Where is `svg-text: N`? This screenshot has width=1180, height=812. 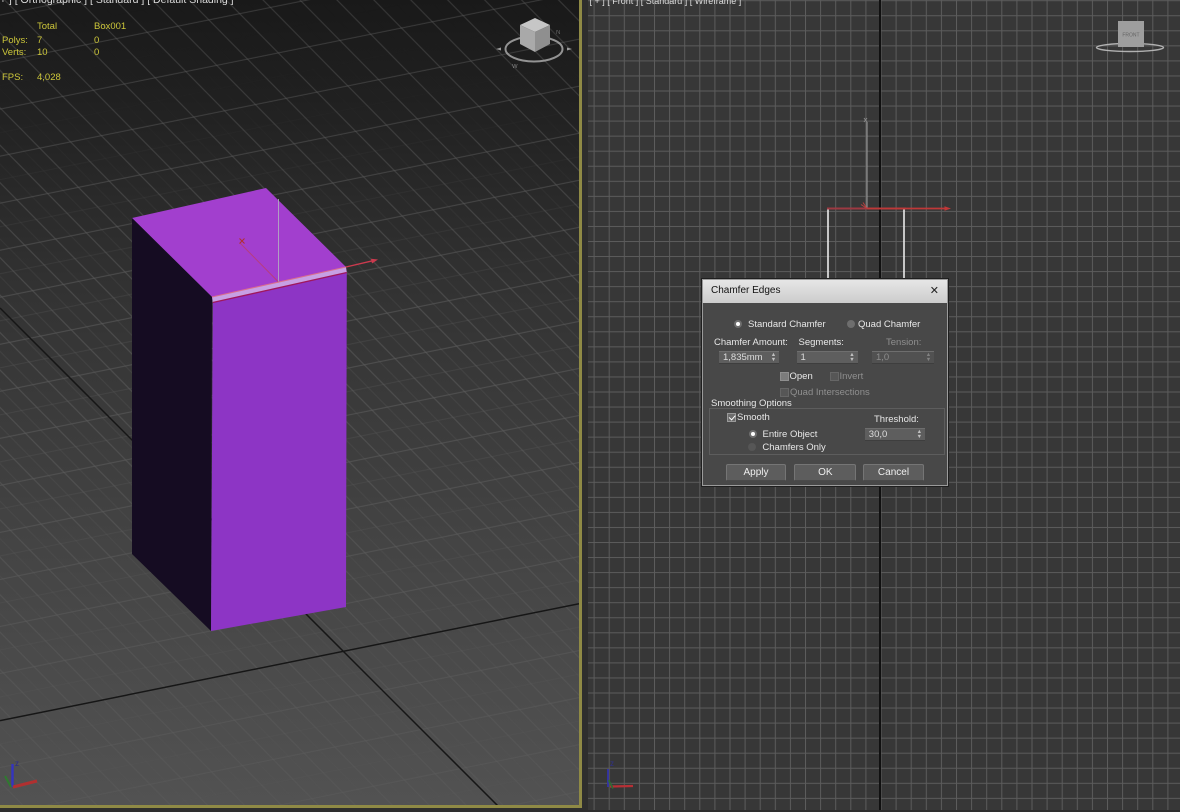 svg-text: N is located at coordinates (558, 33).